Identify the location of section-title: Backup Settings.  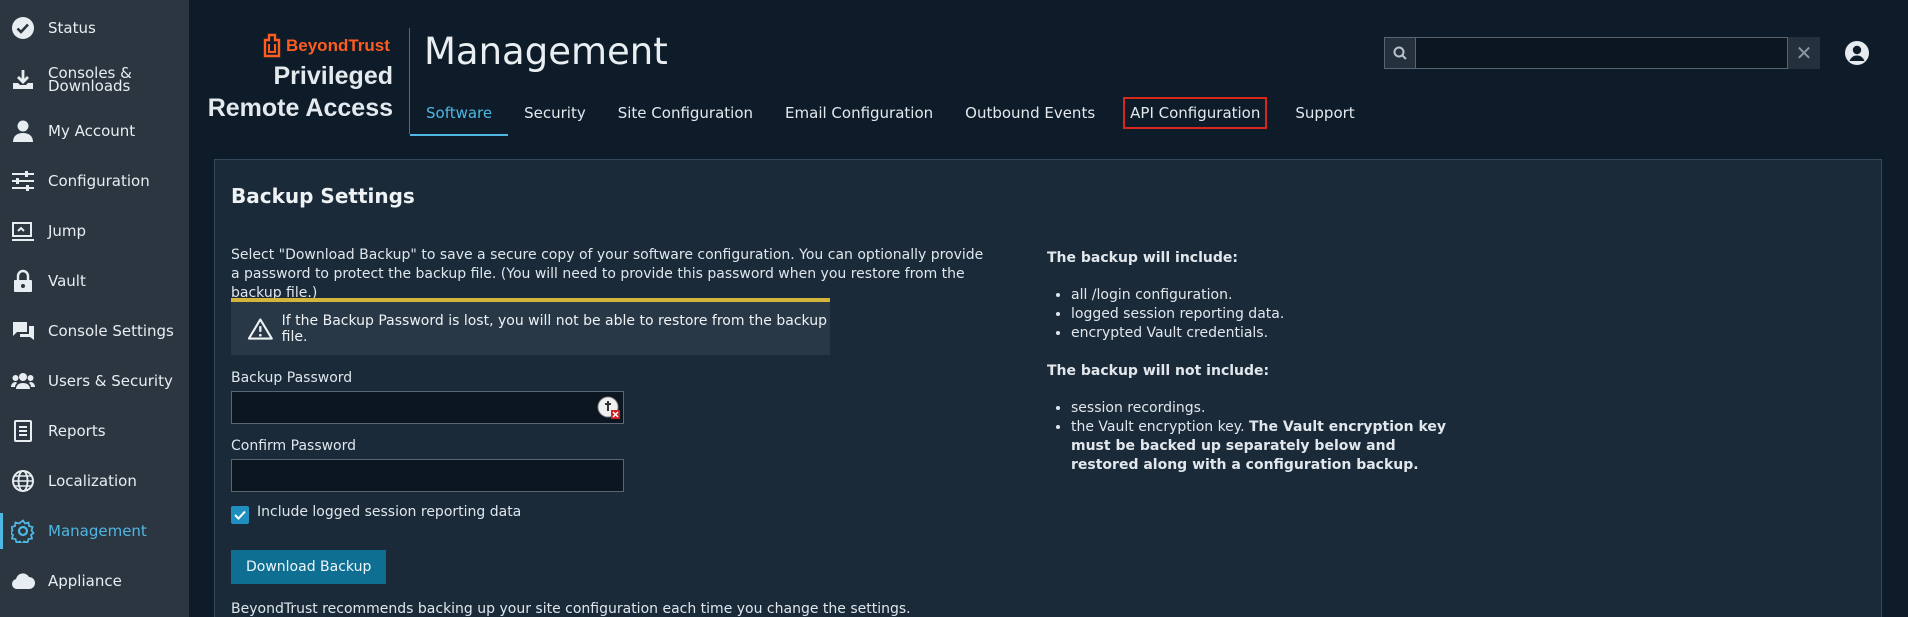
(323, 196).